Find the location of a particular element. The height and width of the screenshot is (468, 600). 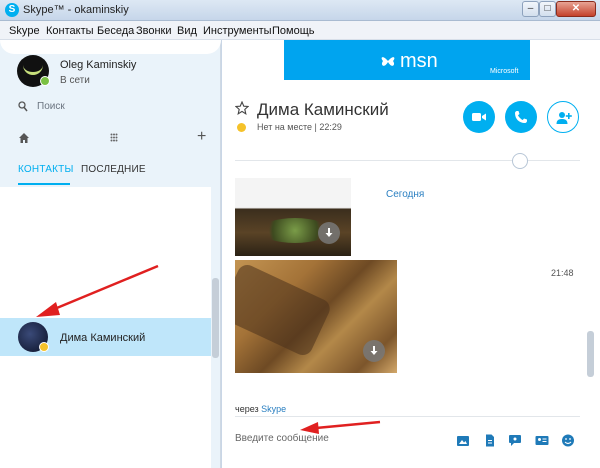

profile-header-decoration is located at coordinates (110, 47).